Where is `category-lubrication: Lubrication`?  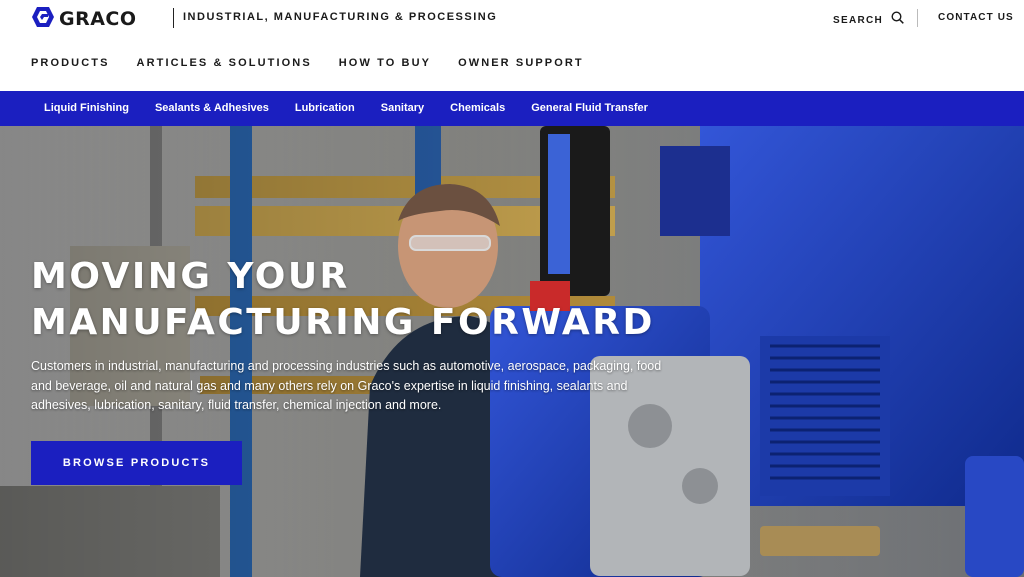 category-lubrication: Lubrication is located at coordinates (325, 108).